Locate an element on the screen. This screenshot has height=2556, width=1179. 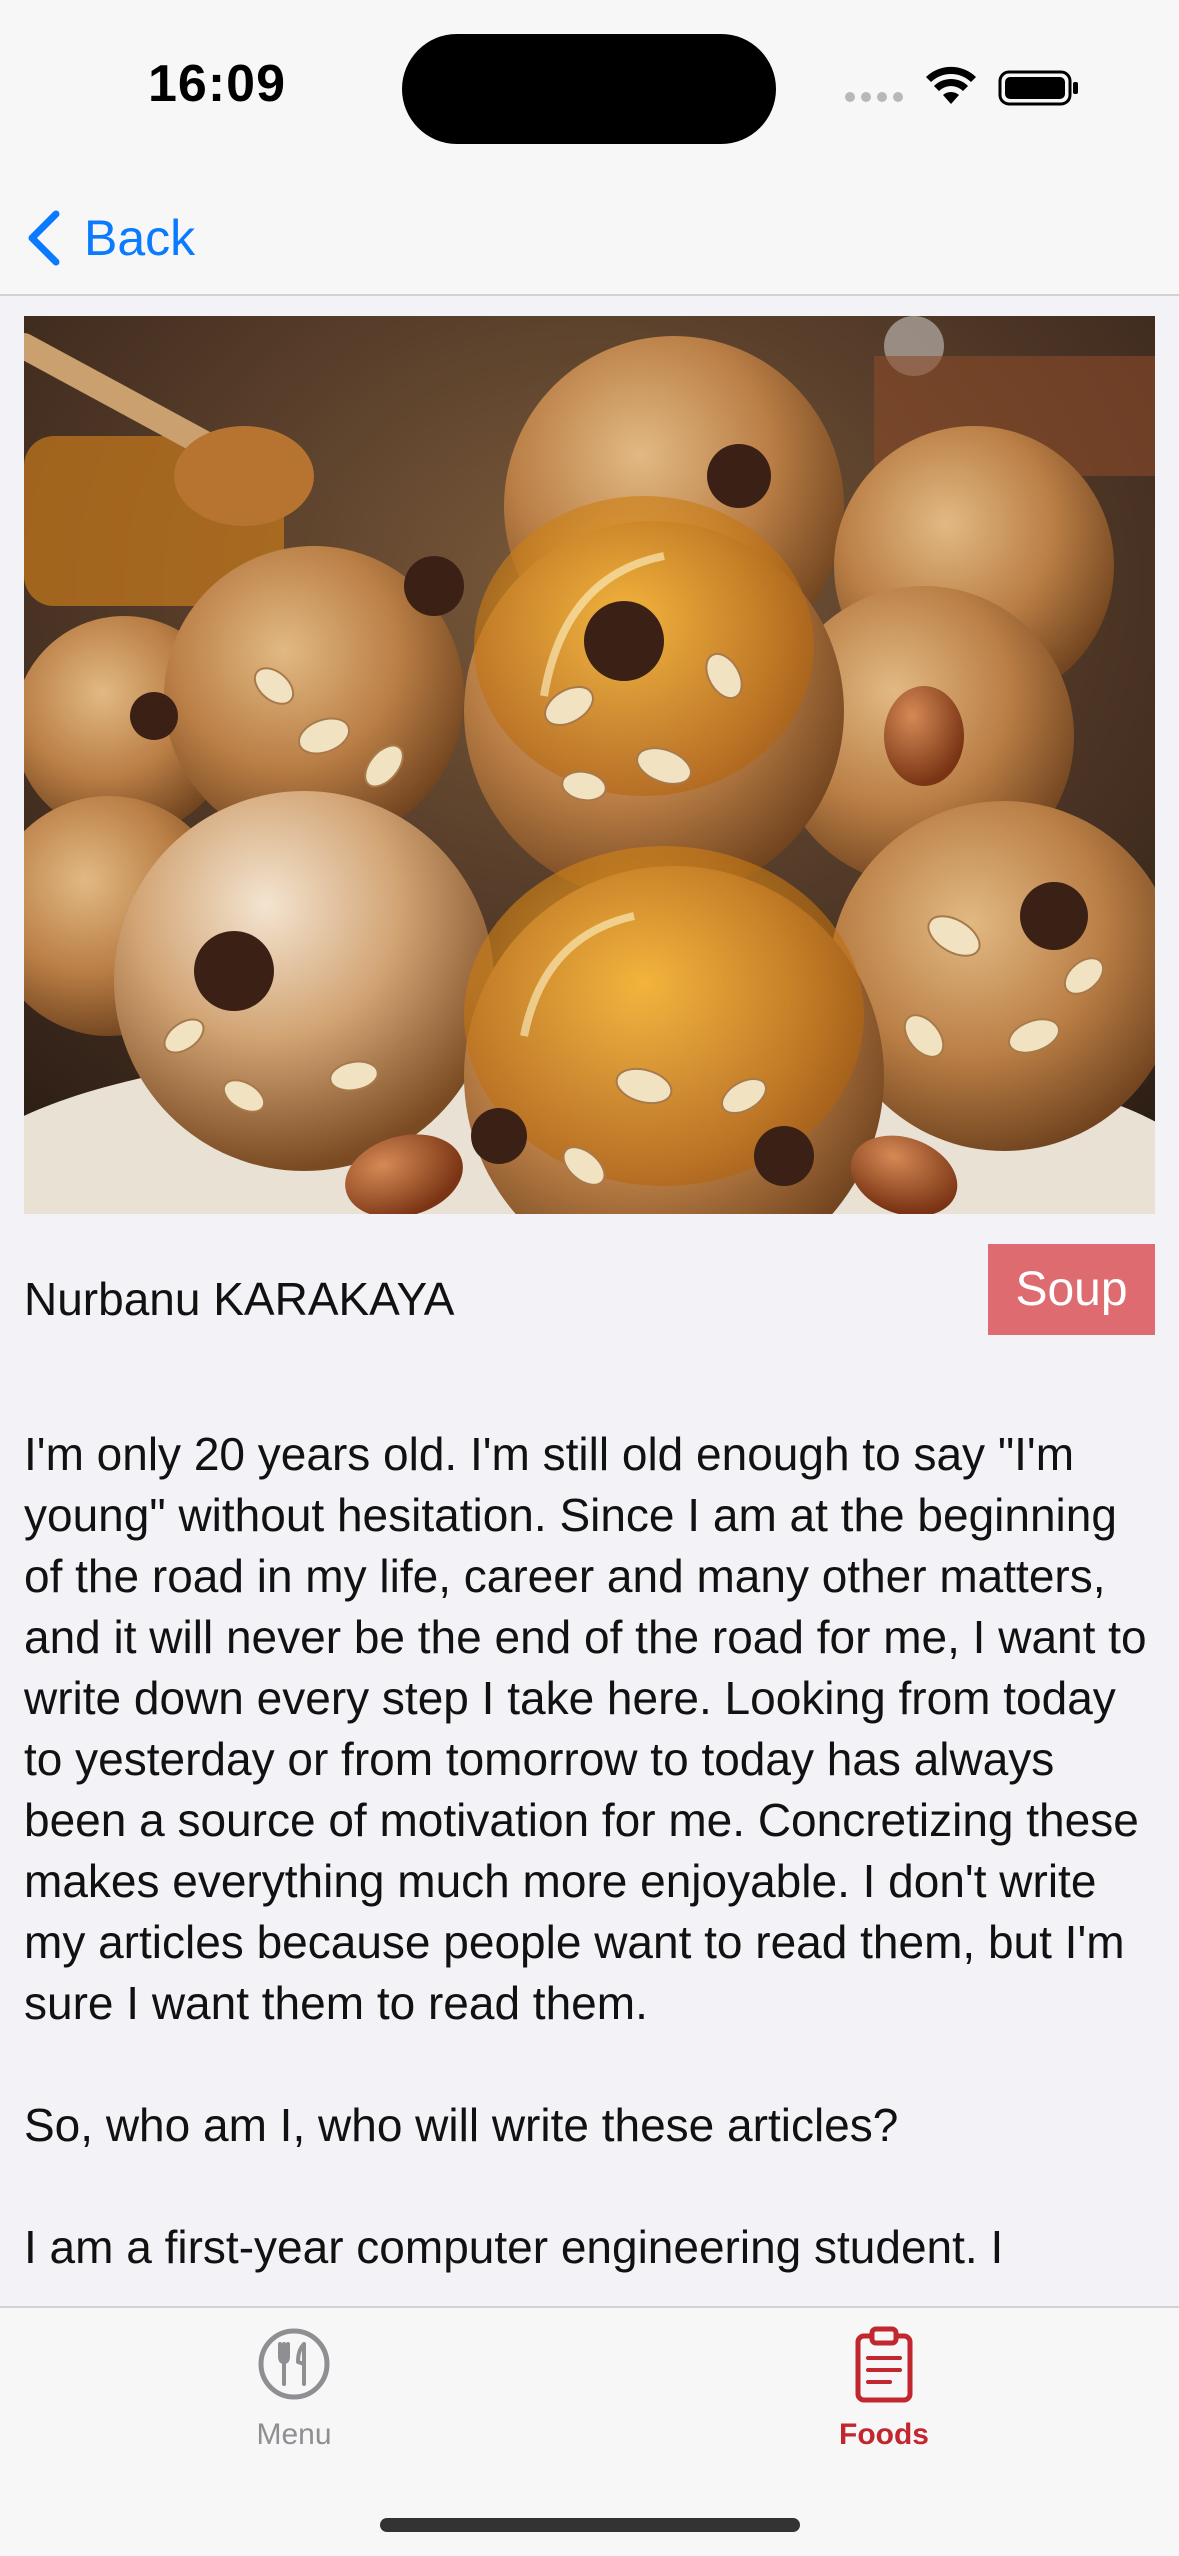
battery-icon is located at coordinates (1038, 88).